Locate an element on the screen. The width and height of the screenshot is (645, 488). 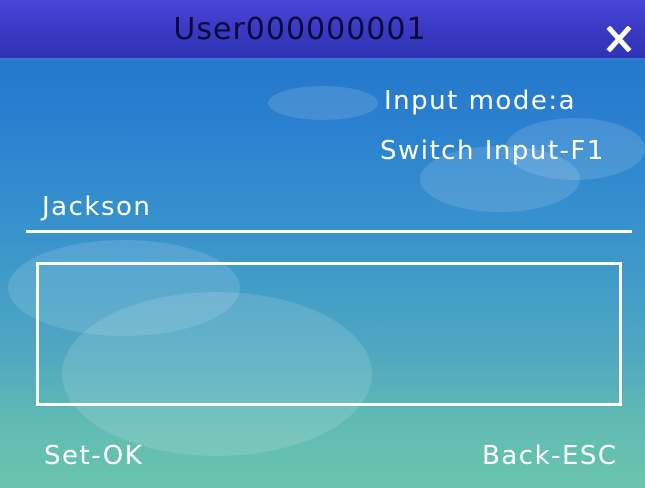
back-esc-softkey: Back-ESC is located at coordinates (550, 456).